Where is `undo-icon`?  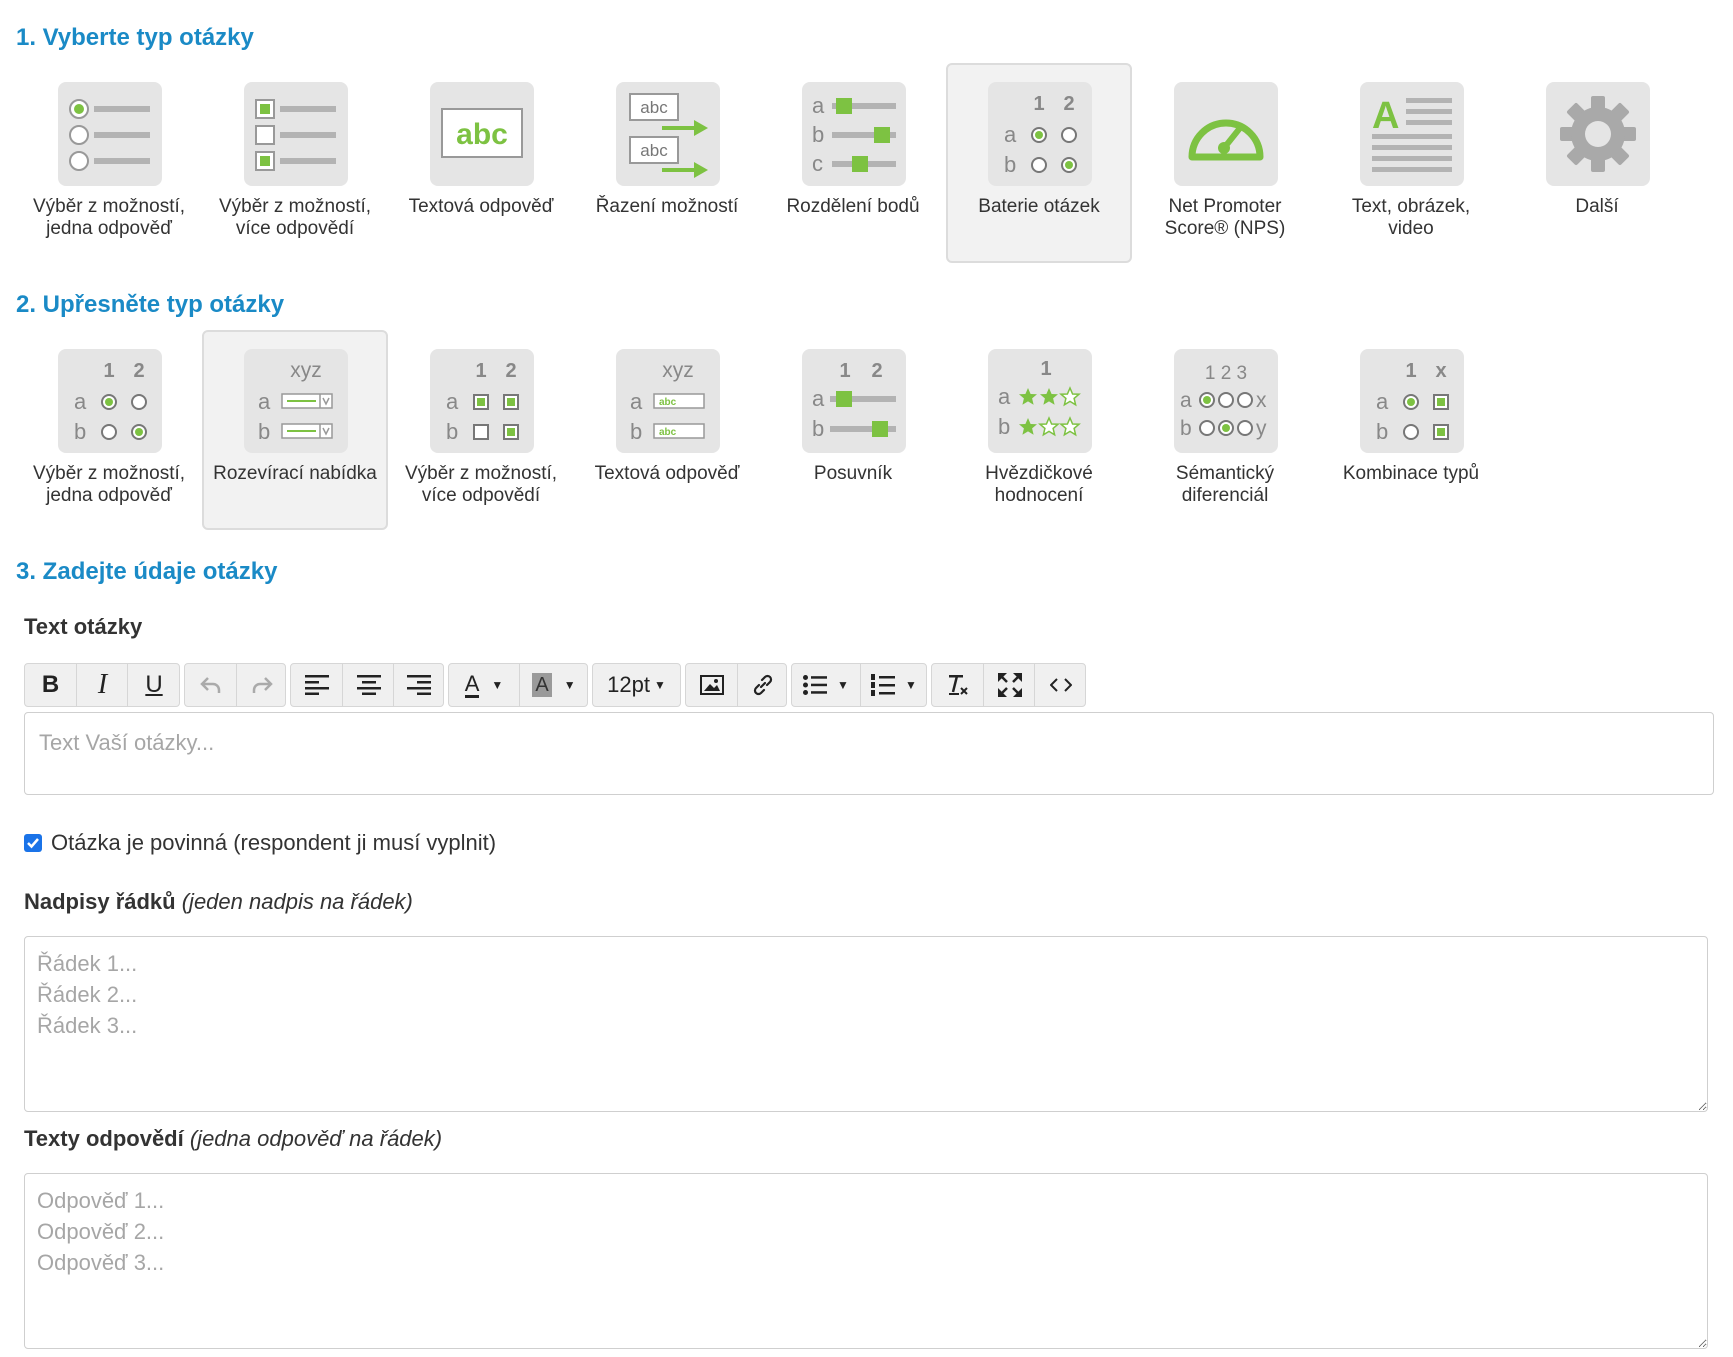
undo-icon is located at coordinates (209, 685).